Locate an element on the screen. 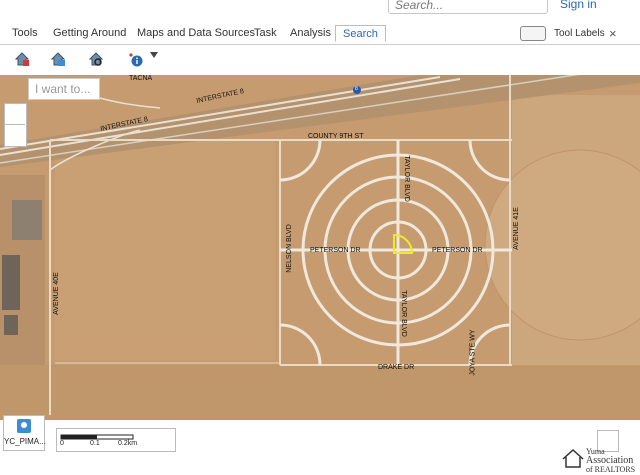 The height and width of the screenshot is (475, 640). label-peterson-right: PETERSON DR is located at coordinates (457, 250).